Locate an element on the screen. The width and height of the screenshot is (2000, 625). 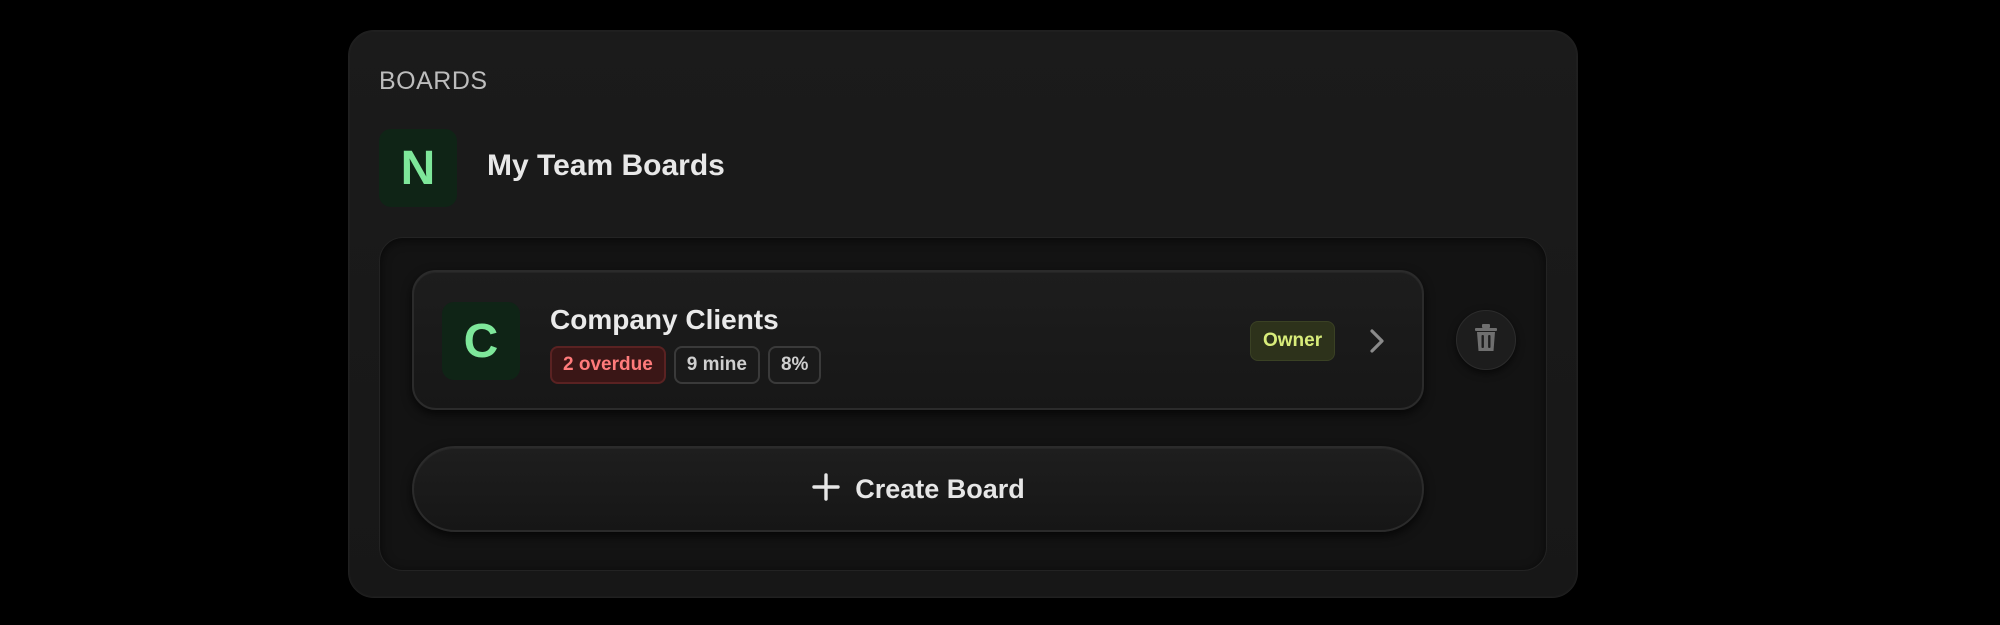
board-avatar: C is located at coordinates (481, 341).